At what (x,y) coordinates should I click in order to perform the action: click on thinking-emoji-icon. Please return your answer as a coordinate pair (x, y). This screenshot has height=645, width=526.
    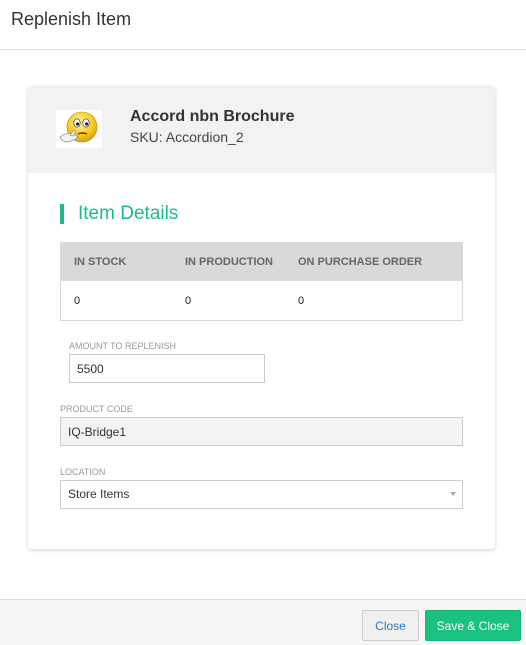
    Looking at the image, I should click on (79, 129).